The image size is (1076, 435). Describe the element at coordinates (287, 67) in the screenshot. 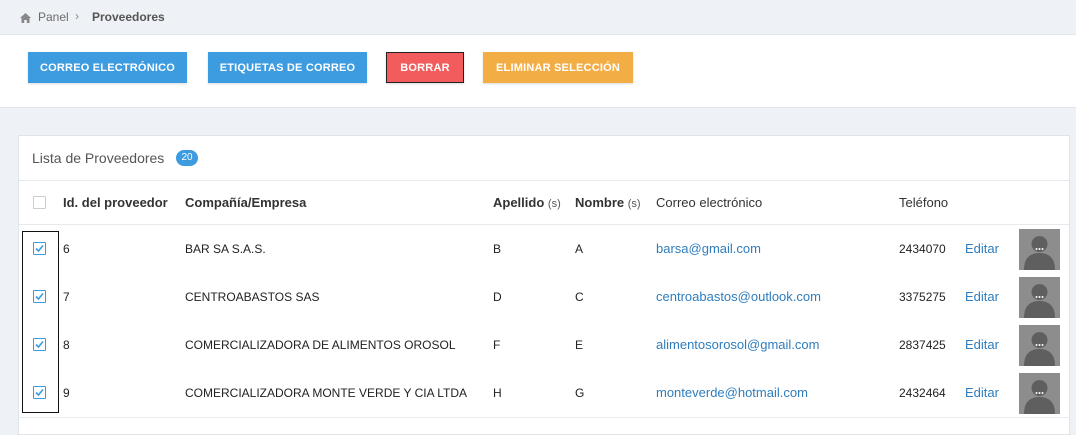

I see `email-labels-button: ETIQUETAS DE CORREO` at that location.